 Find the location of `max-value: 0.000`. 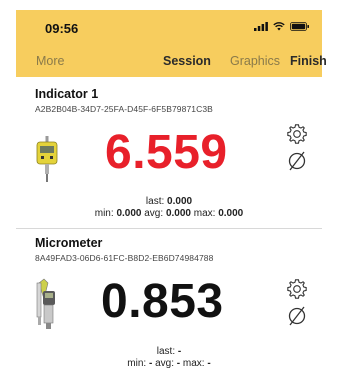

max-value: 0.000 is located at coordinates (231, 213).